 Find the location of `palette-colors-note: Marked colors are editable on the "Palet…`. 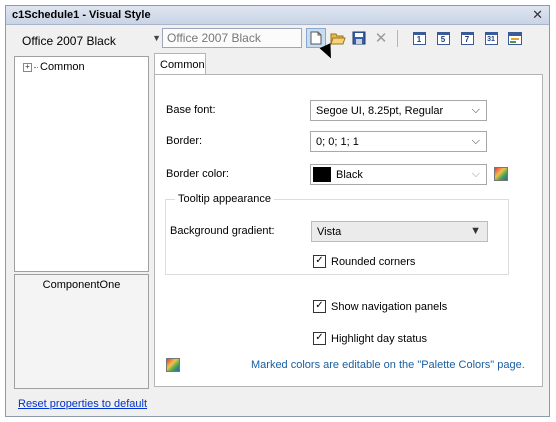

palette-colors-note: Marked colors are editable on the "Palet… is located at coordinates (388, 365).